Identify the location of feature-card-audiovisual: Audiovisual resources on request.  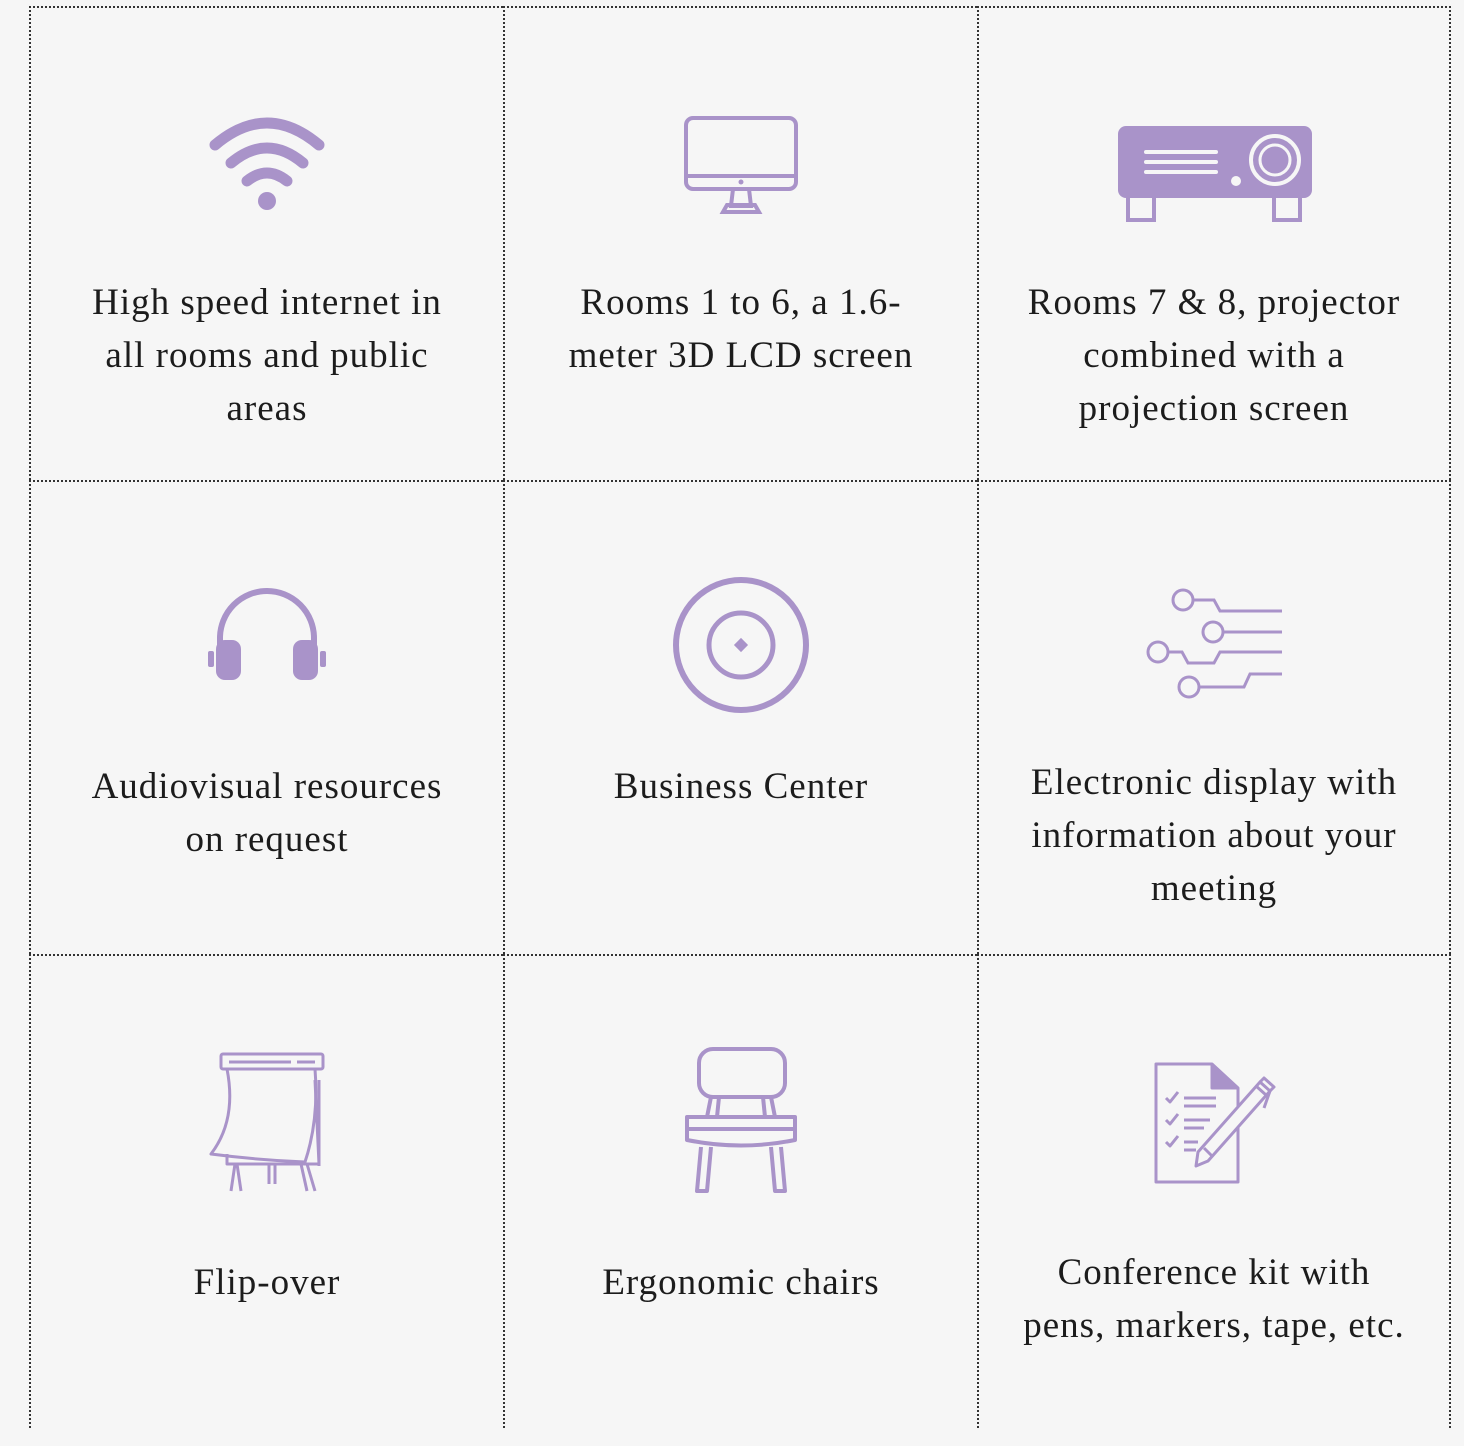
(266, 717).